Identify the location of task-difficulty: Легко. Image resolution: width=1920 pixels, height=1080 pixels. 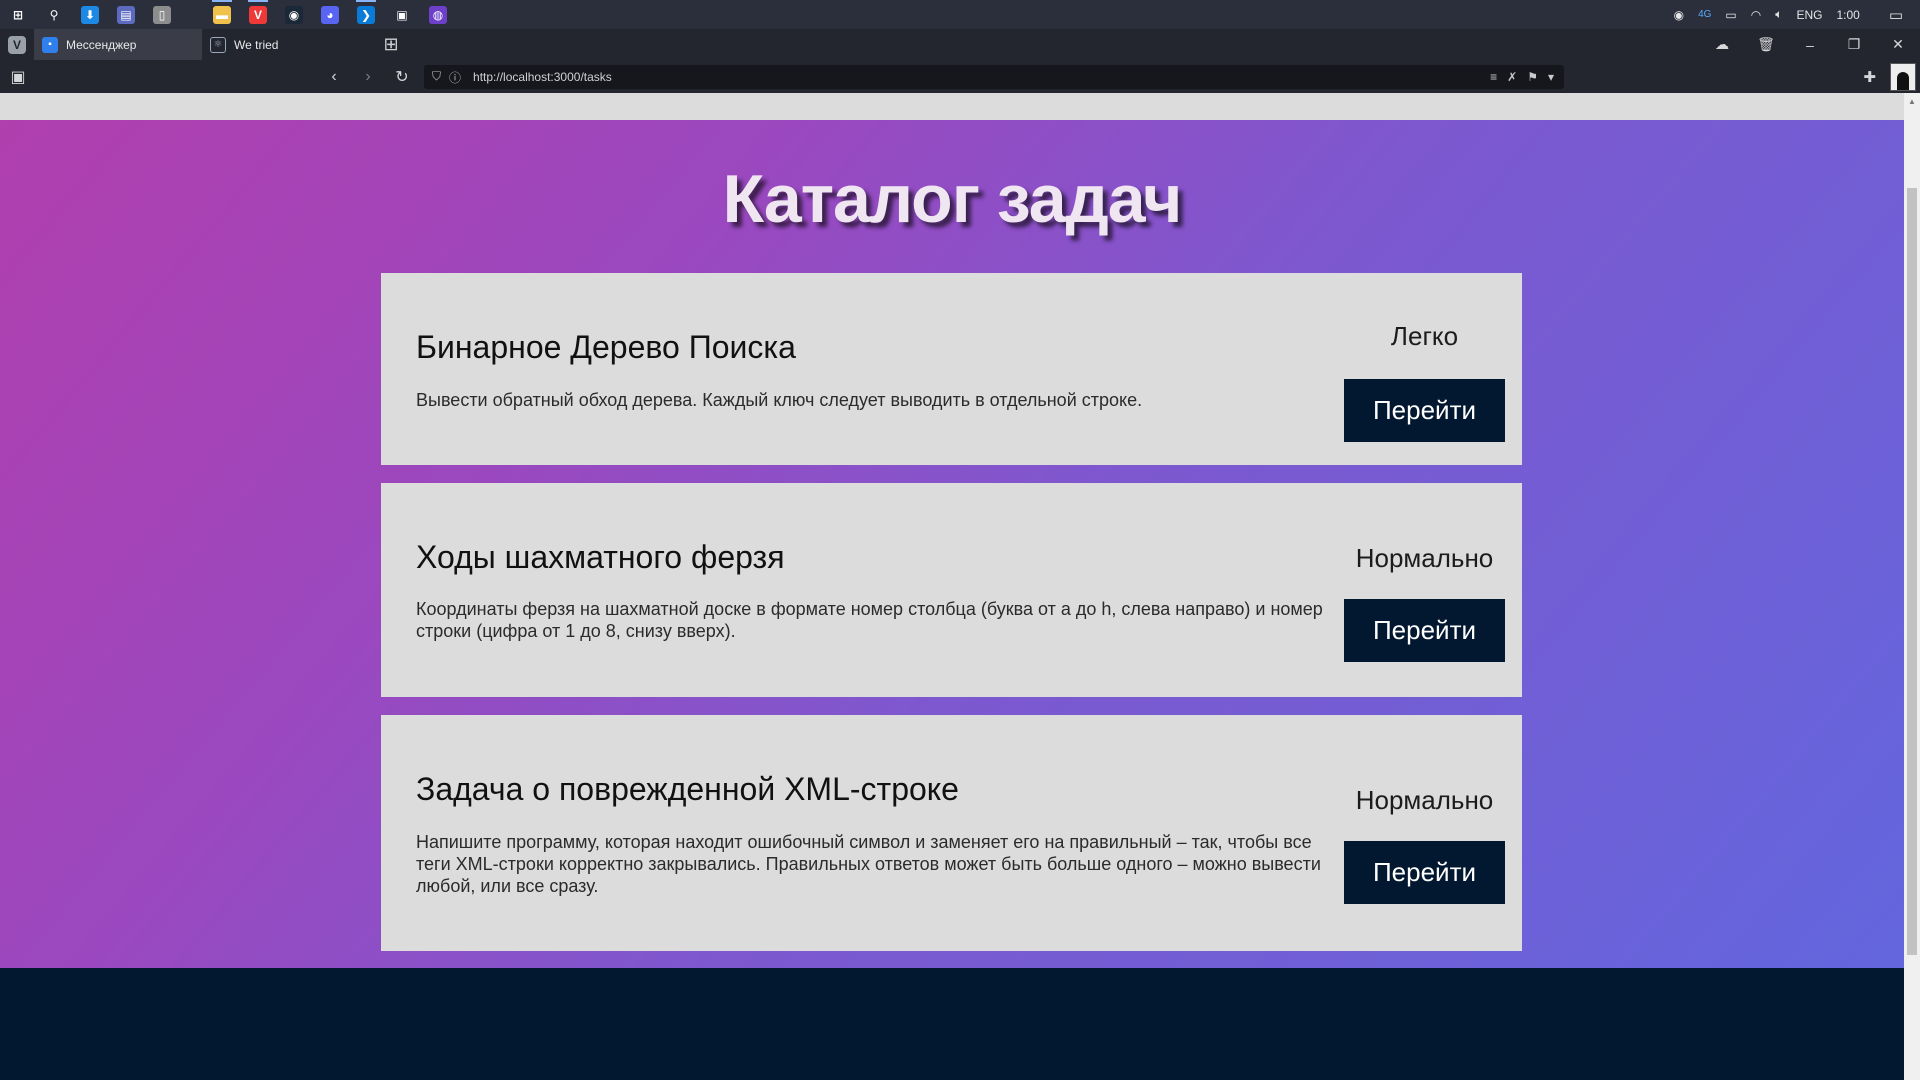
(1424, 336).